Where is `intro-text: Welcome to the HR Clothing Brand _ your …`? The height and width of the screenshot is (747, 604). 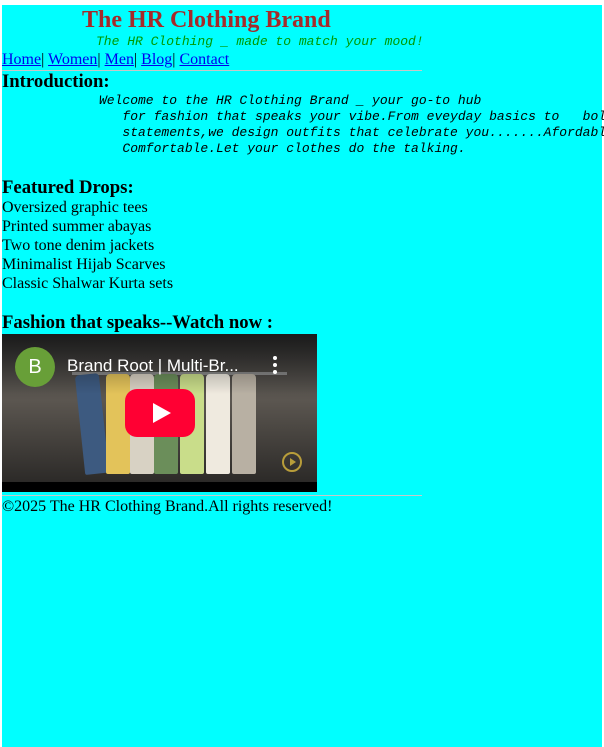 intro-text: Welcome to the HR Clothing Brand _ your … is located at coordinates (351, 124).